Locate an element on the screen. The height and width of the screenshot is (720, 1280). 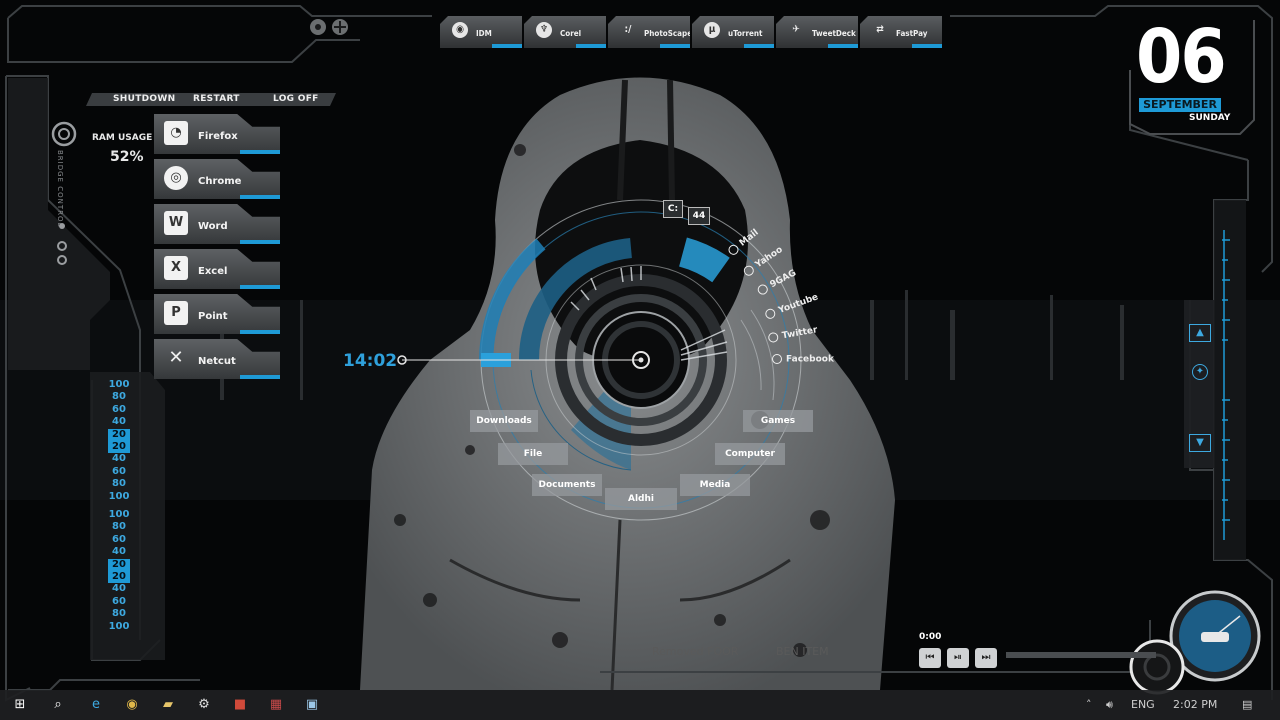
top-app-utorrent: µ uTorrent is located at coordinates (733, 32).